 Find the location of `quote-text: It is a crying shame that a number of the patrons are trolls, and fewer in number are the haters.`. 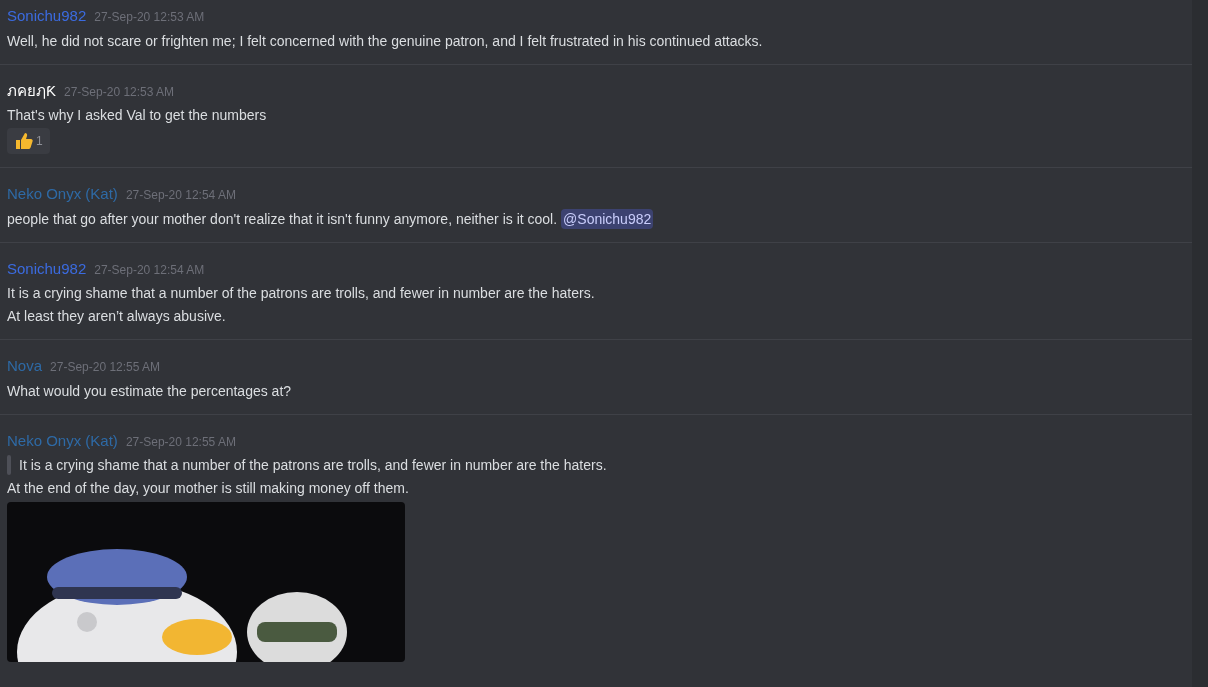

quote-text: It is a crying shame that a number of the patrons are trolls, and fewer in number are the haters. is located at coordinates (313, 465).